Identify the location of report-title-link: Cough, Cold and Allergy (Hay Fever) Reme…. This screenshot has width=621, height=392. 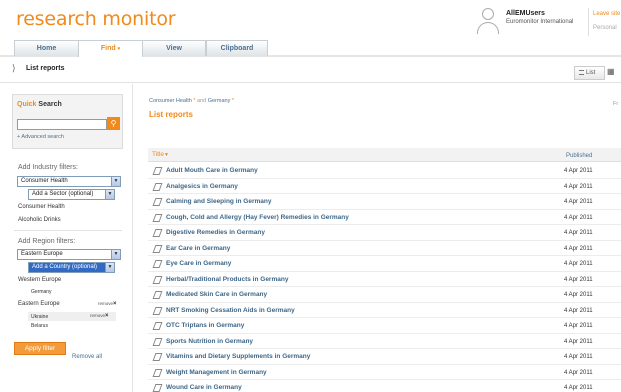
(257, 217).